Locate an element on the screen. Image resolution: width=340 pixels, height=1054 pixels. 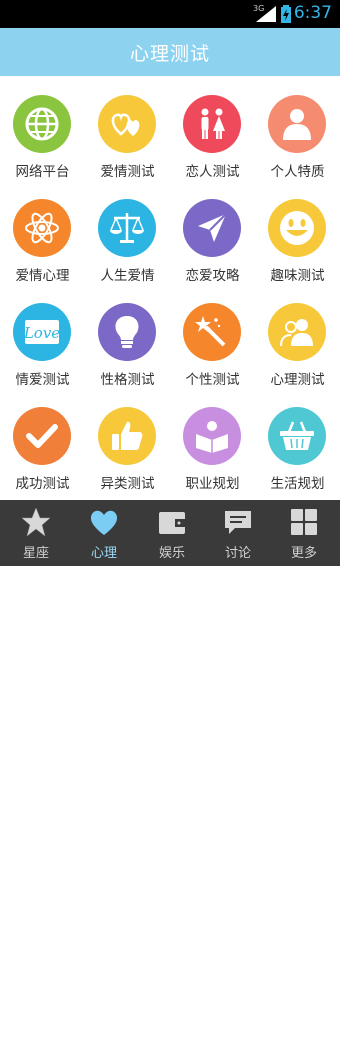
grid-item-label: 人生爱情 is located at coordinates (127, 276).